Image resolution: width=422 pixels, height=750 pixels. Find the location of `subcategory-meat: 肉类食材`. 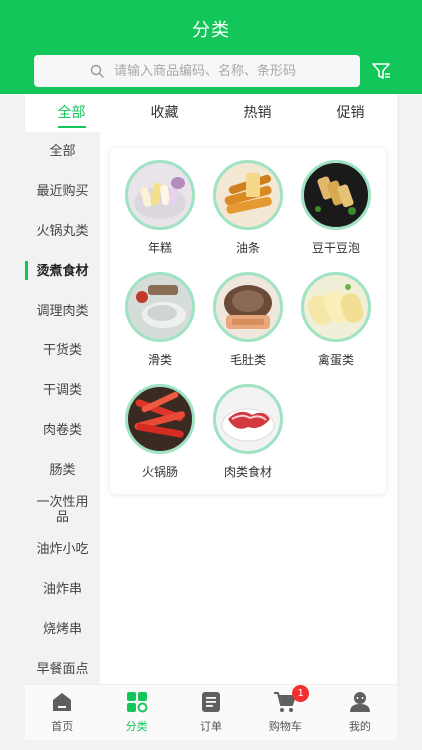

subcategory-meat: 肉类食材 is located at coordinates (248, 432).